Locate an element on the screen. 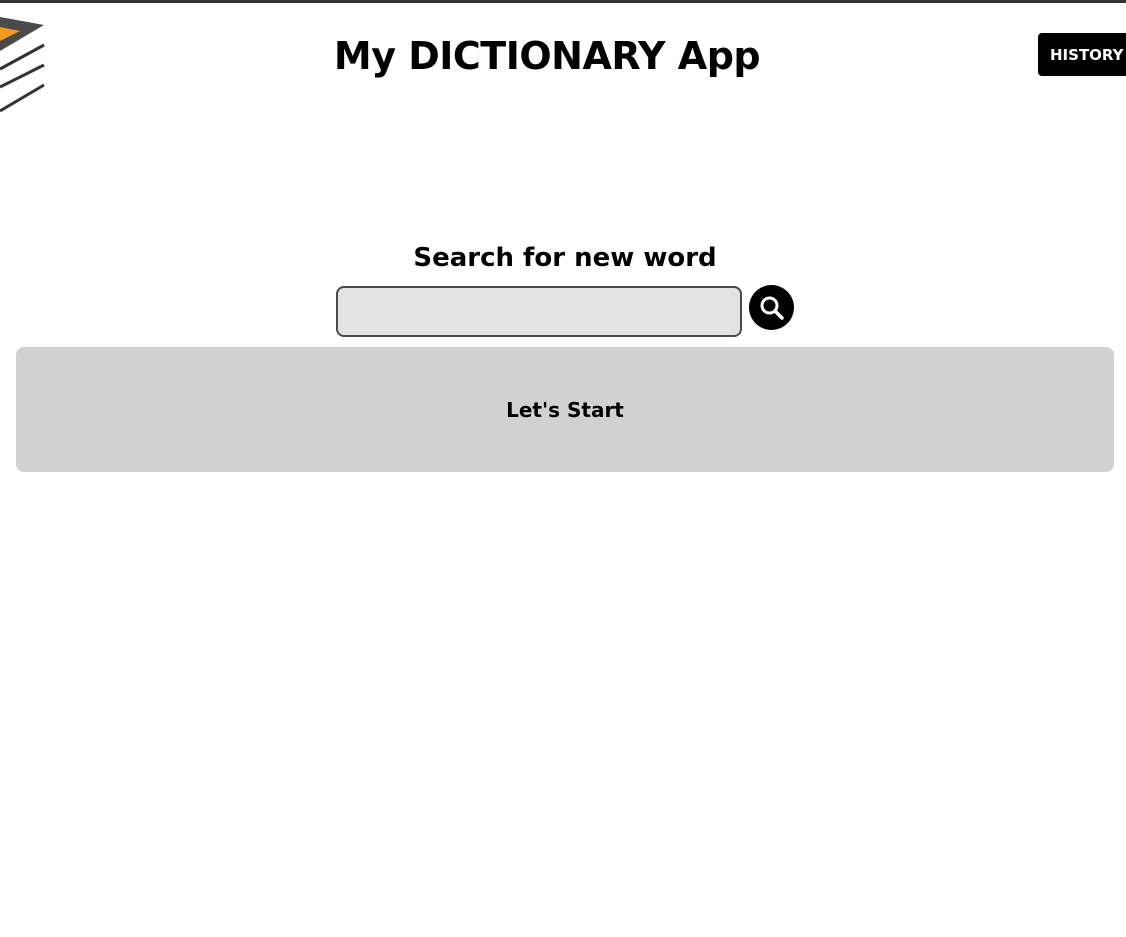  search-button is located at coordinates (771, 307).